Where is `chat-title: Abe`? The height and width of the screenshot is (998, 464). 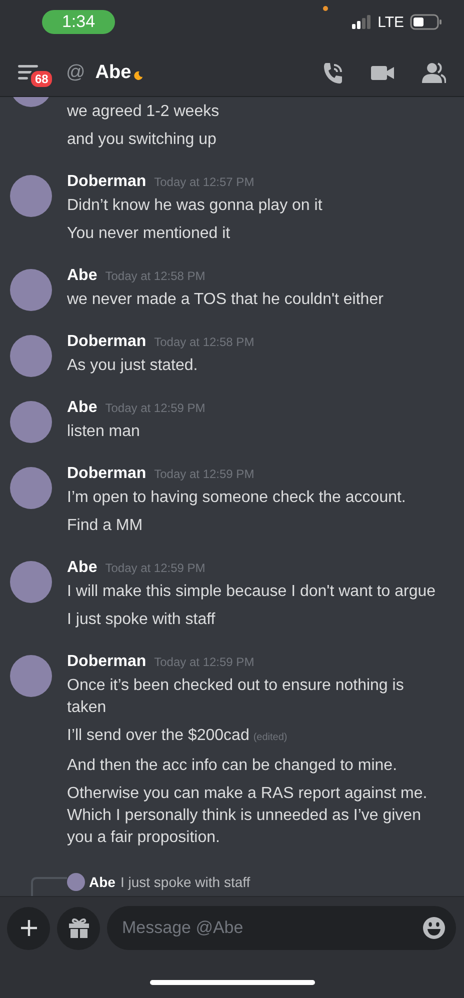
chat-title: Abe is located at coordinates (113, 73).